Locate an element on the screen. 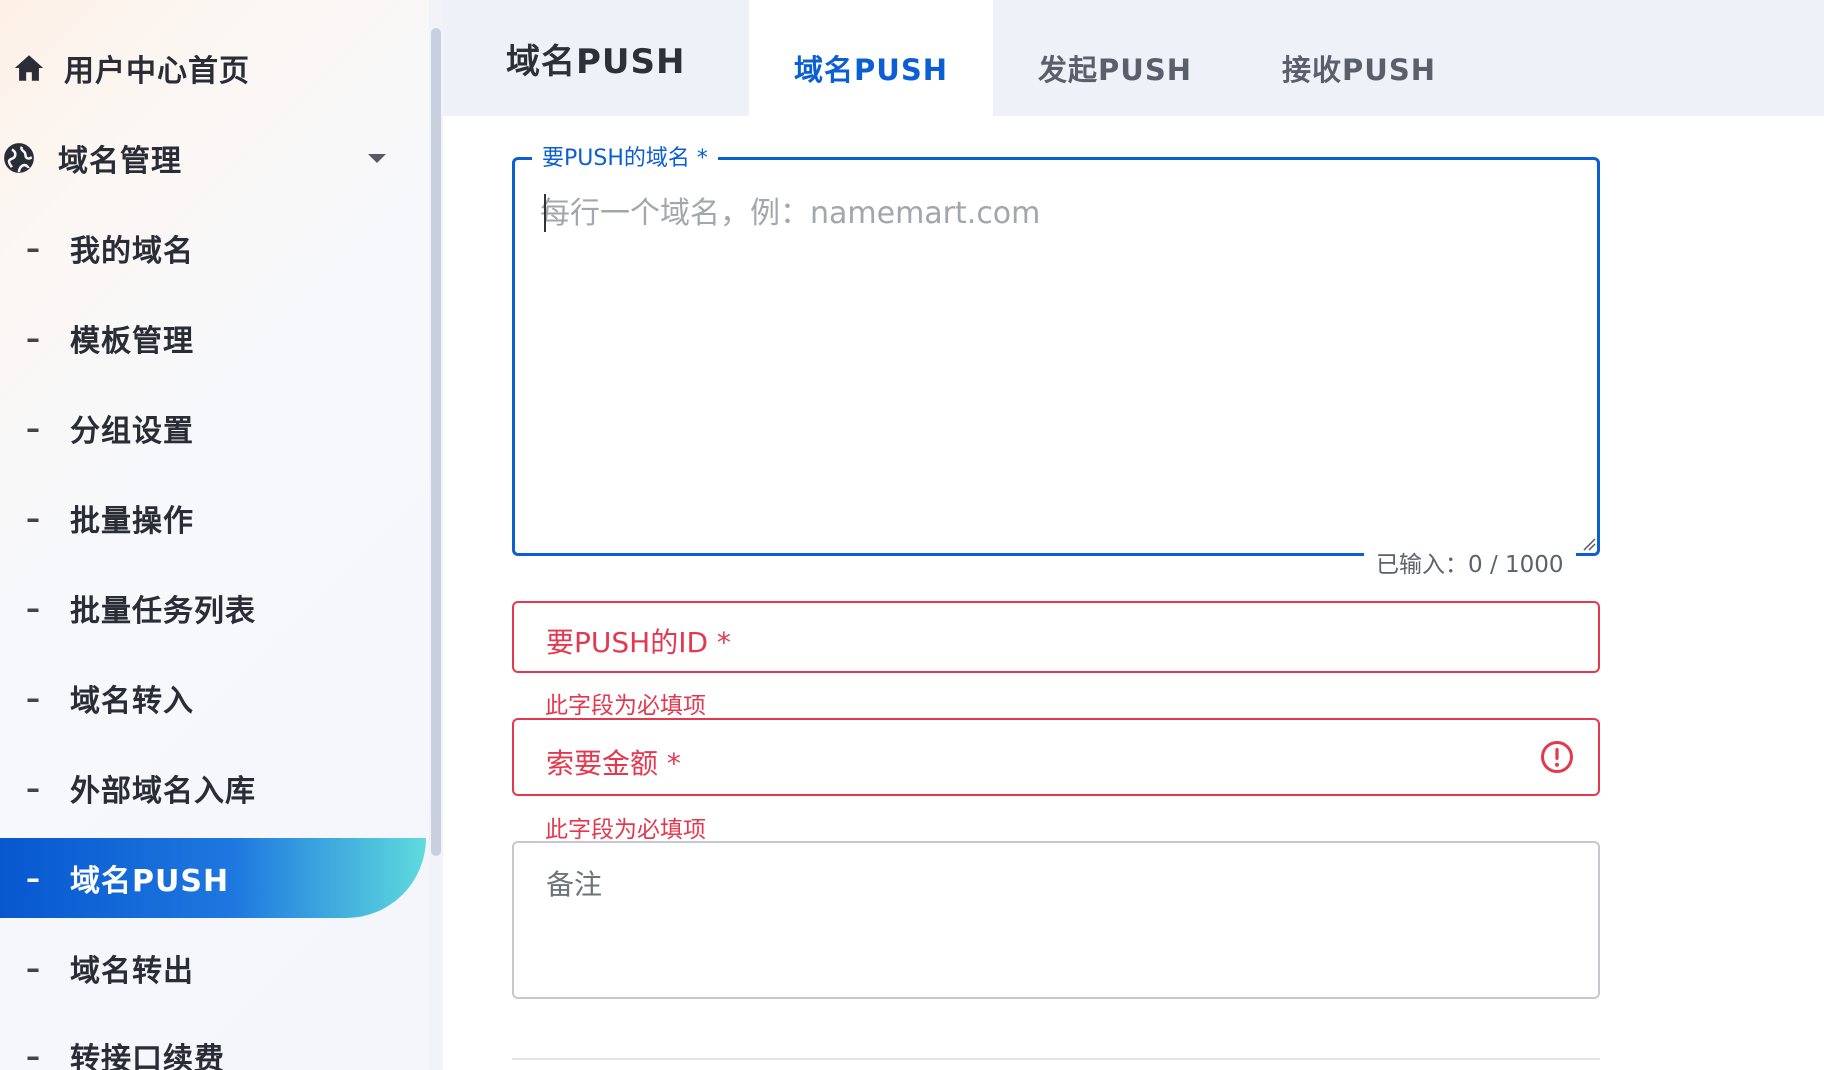 This screenshot has height=1070, width=1824. sidebar-item-domain-push: – 域名PUSH is located at coordinates (213, 878).